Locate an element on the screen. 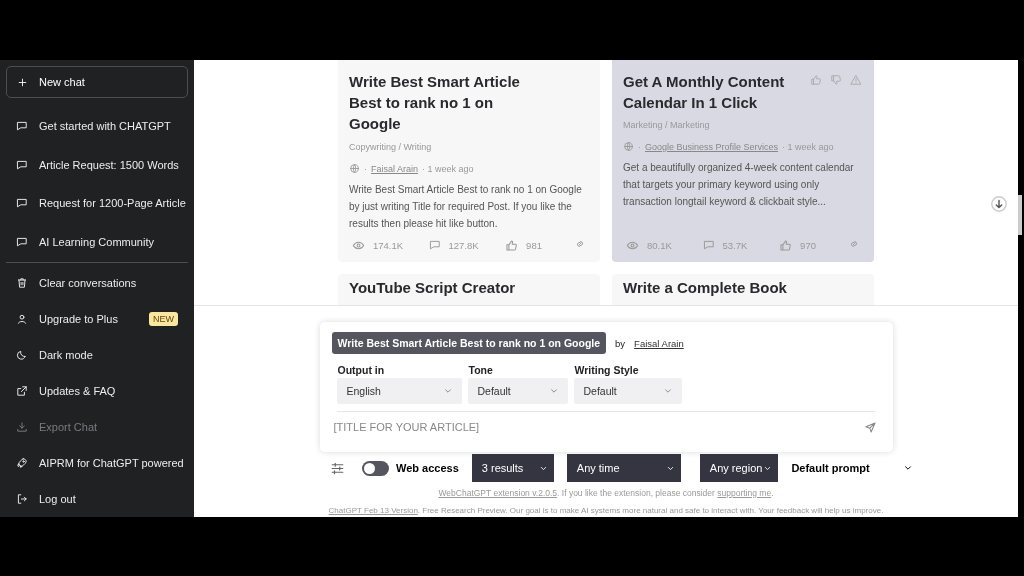 This screenshot has width=1024, height=576. scroll-down-button is located at coordinates (999, 204).